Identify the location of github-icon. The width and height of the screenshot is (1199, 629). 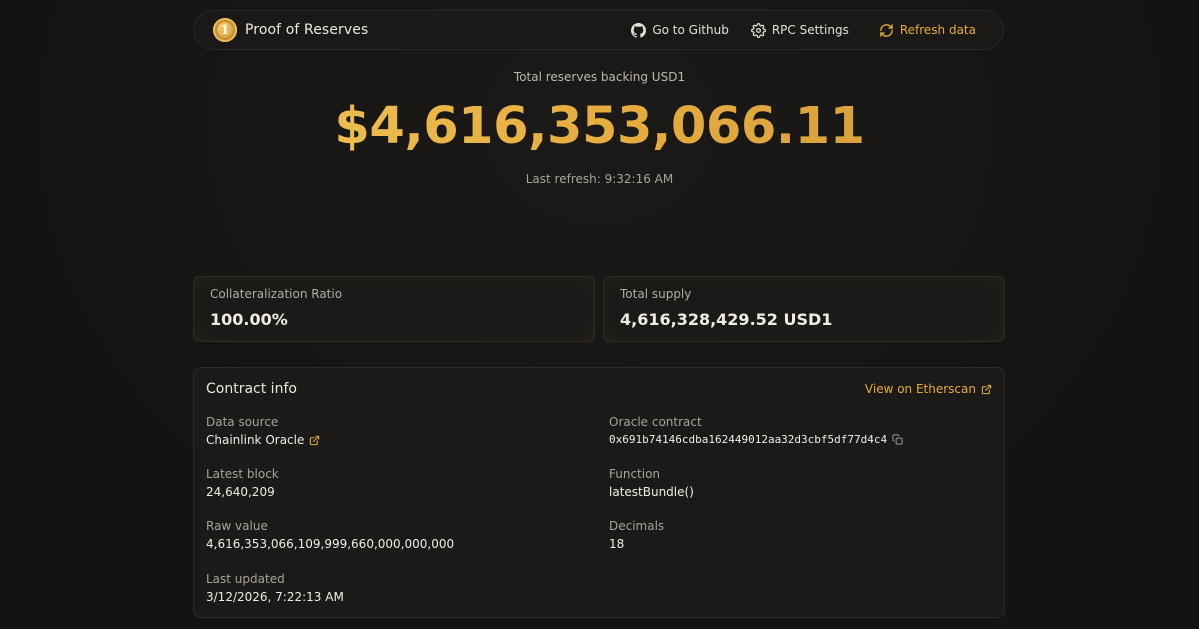
(639, 30).